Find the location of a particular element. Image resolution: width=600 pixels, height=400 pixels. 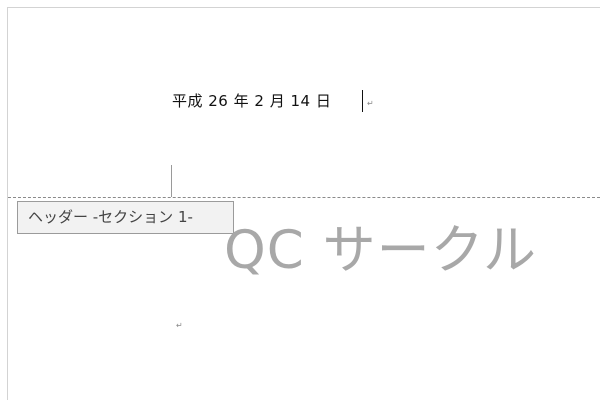

header-watermark-text: QC サークル is located at coordinates (380, 251).